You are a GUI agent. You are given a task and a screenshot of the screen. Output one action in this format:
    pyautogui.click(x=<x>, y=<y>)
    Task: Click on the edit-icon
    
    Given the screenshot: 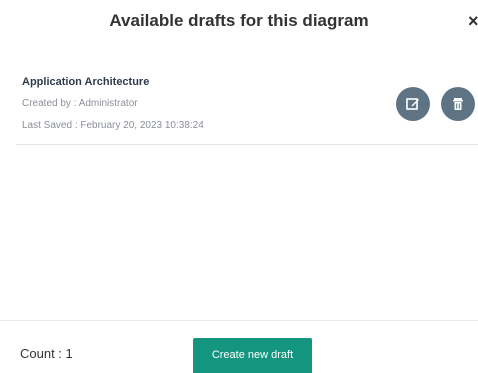 What is the action you would take?
    pyautogui.click(x=412, y=104)
    